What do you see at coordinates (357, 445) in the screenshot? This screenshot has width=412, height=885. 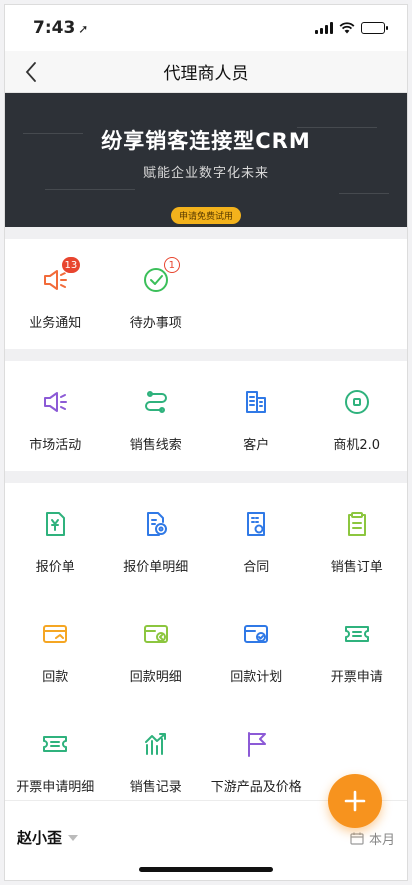 I see `menu-item-label: 商机2.0` at bounding box center [357, 445].